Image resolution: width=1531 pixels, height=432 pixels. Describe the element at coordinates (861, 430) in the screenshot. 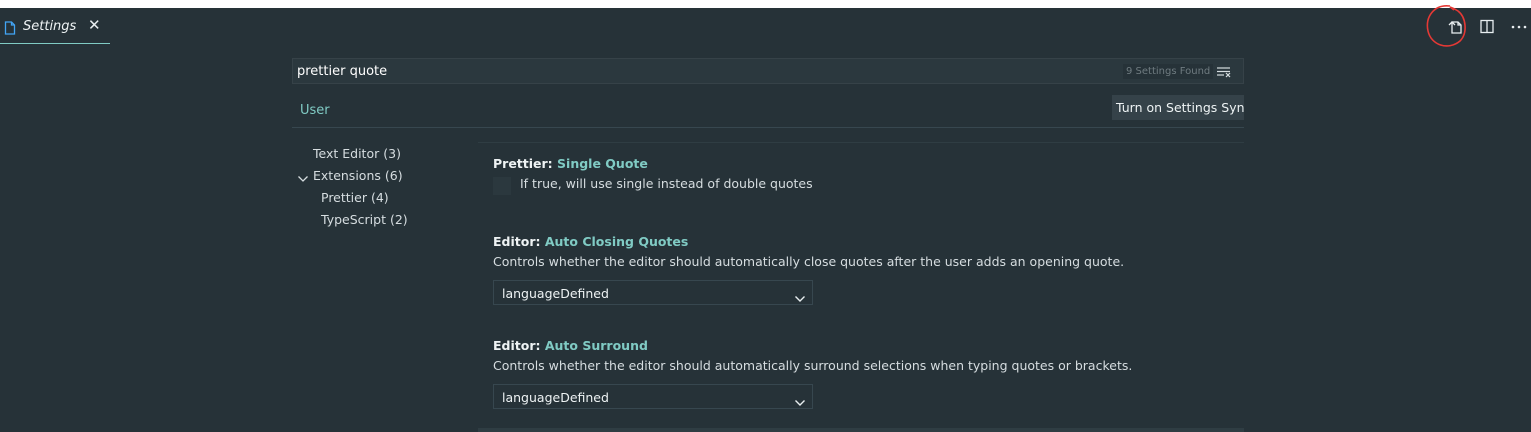

I see `content-bottom-divider` at that location.